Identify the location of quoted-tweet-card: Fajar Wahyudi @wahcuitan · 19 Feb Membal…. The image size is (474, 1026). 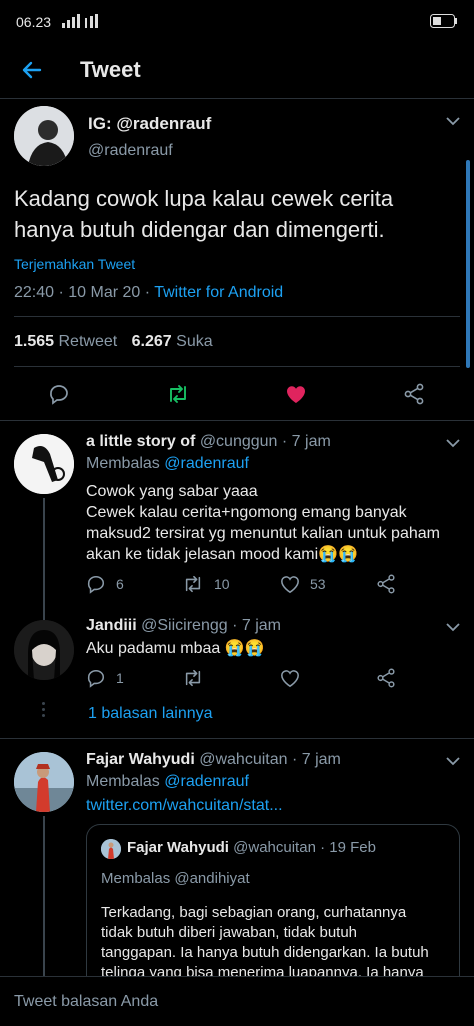
(273, 900).